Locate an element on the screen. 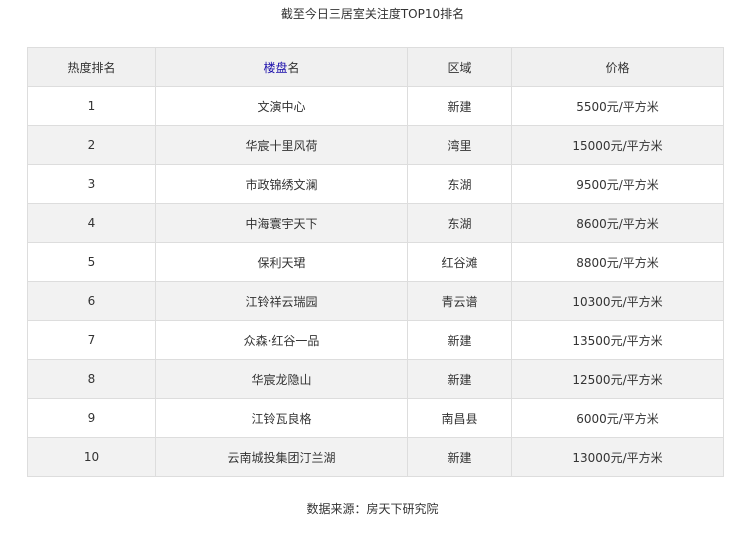 This screenshot has height=539, width=745. header-rank: 热度排名 is located at coordinates (91, 67).